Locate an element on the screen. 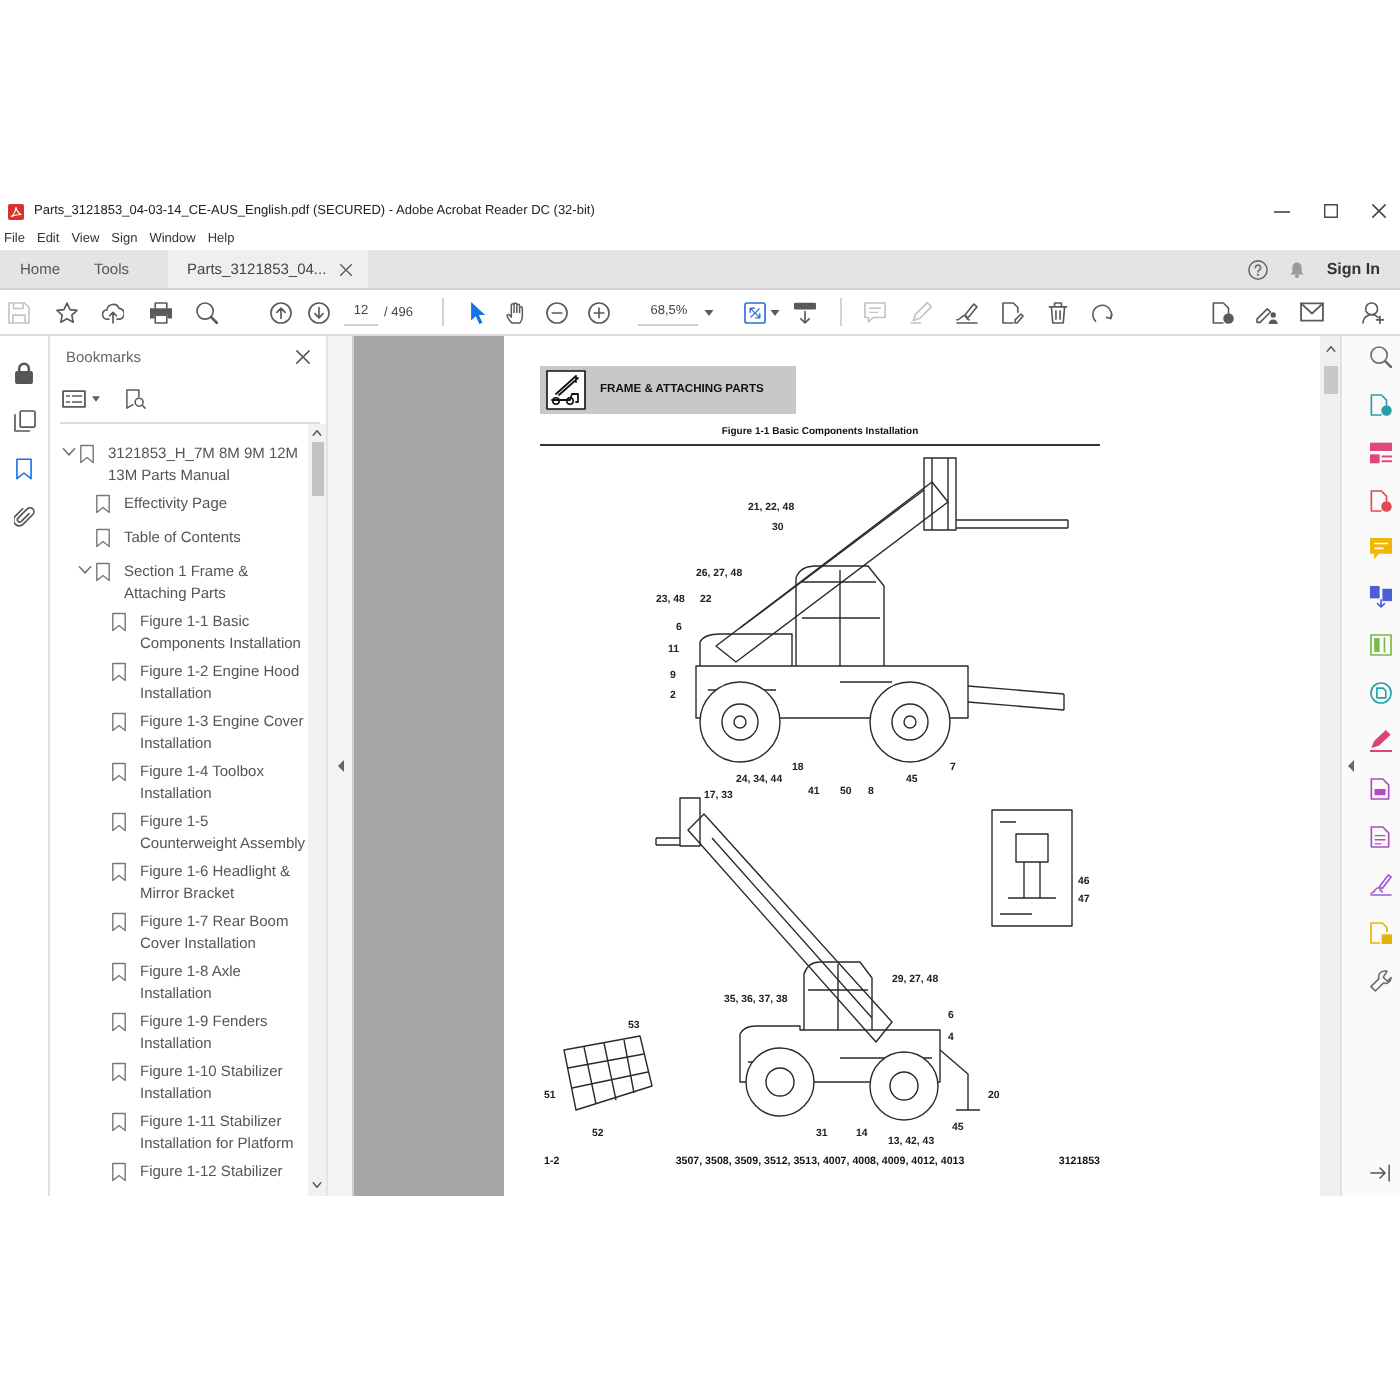 The image size is (1400, 1400). help-icon is located at coordinates (1258, 269).